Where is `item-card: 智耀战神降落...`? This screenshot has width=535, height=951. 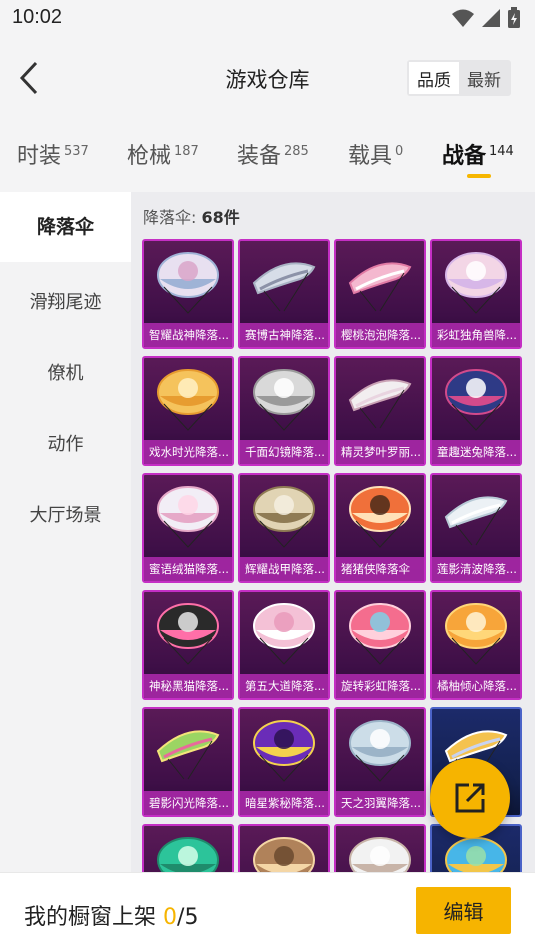
item-card: 智耀战神降落... is located at coordinates (188, 294).